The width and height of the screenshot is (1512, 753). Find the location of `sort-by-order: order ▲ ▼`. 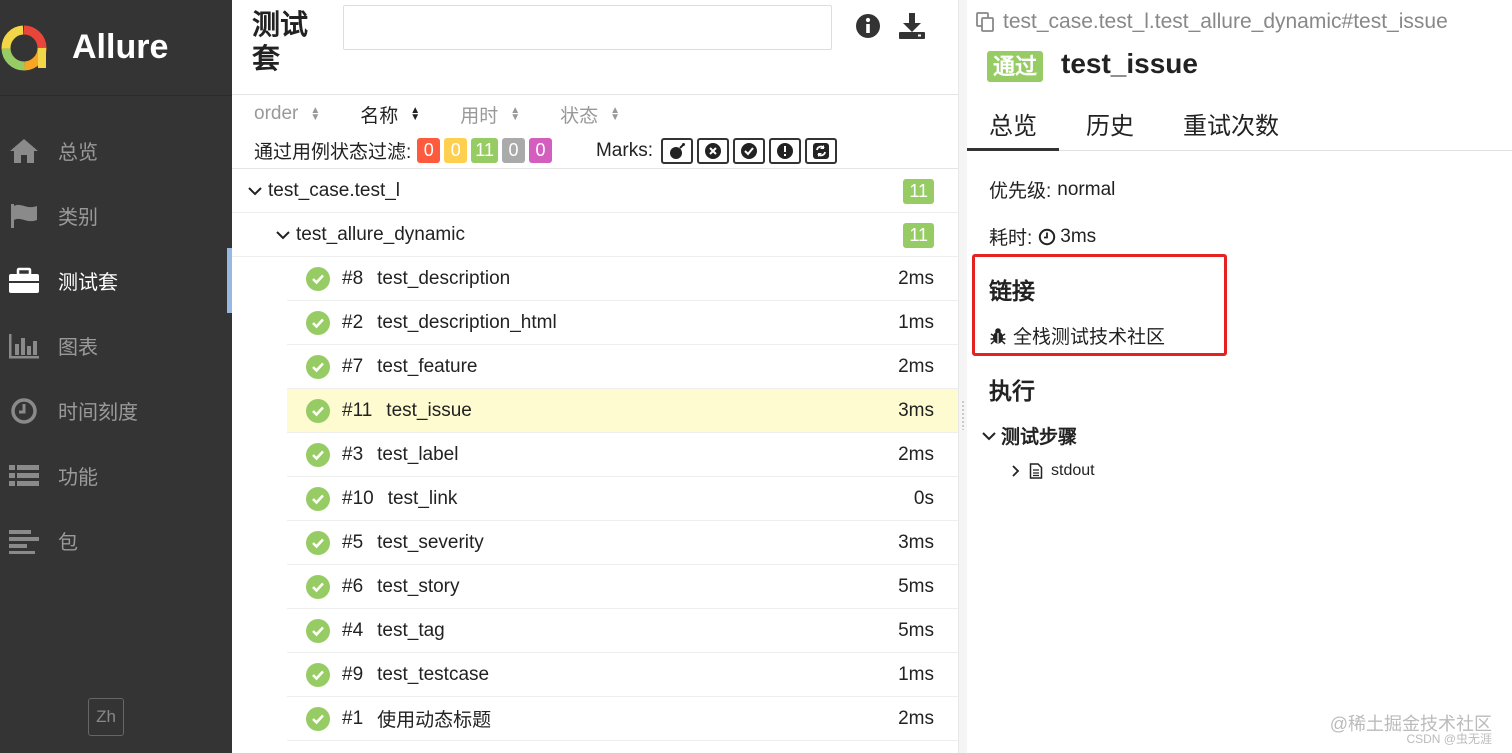

sort-by-order: order ▲ ▼ is located at coordinates (287, 114).